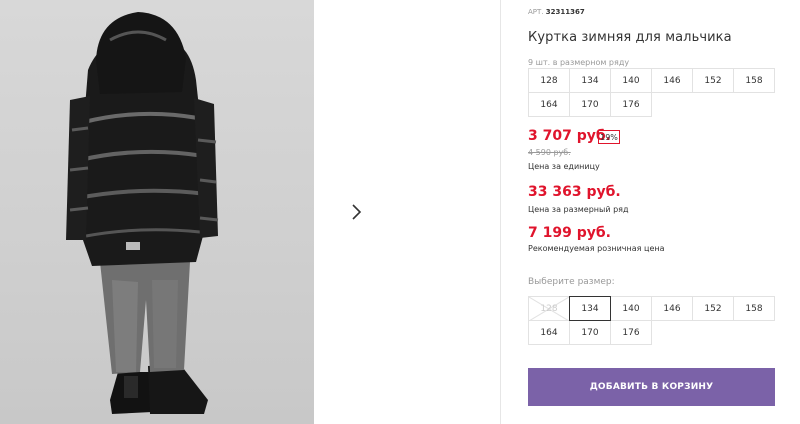  What do you see at coordinates (549, 104) in the screenshot?
I see `size-row-cell: 164` at bounding box center [549, 104].